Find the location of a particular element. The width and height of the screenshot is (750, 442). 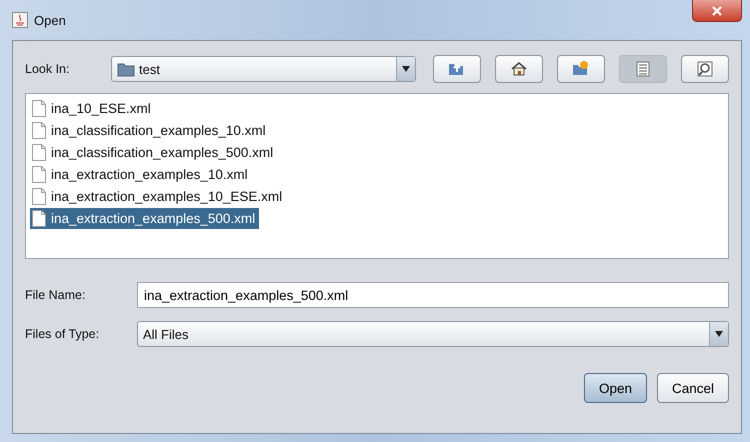

details-view-icon is located at coordinates (705, 69).